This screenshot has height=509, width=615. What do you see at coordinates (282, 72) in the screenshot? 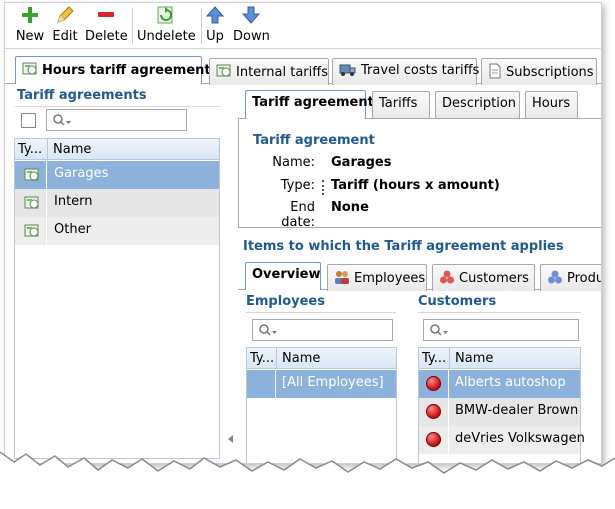
I see `tab-label: Internal tariffs` at bounding box center [282, 72].